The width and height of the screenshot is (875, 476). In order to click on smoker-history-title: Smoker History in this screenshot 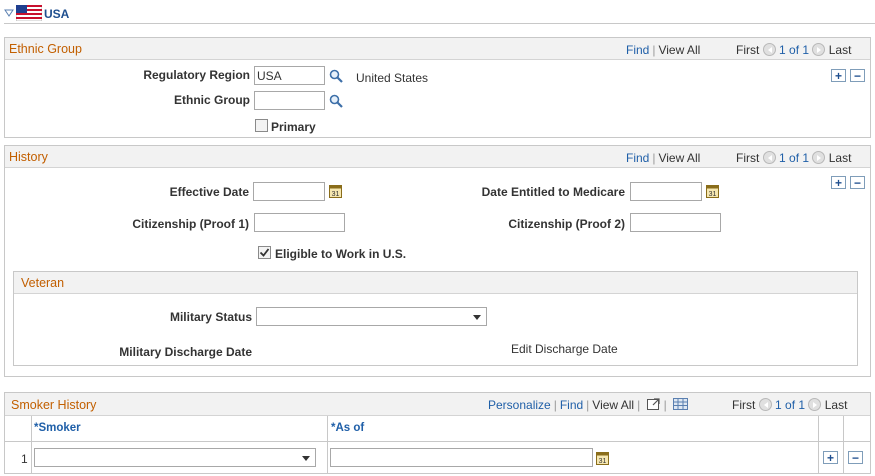, I will do `click(54, 405)`.